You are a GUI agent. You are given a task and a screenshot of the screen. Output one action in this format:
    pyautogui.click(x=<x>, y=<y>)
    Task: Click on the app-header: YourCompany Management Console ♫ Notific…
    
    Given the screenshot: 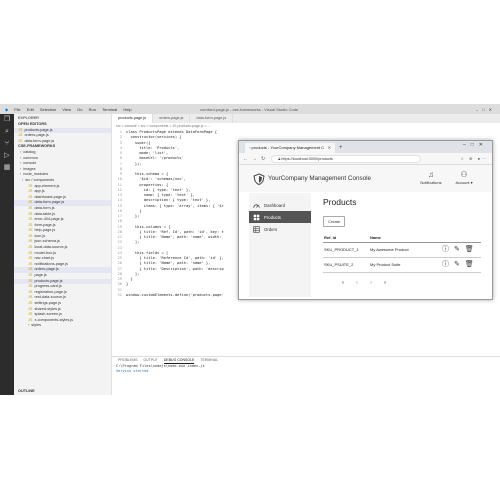 What is the action you would take?
    pyautogui.click(x=365, y=178)
    